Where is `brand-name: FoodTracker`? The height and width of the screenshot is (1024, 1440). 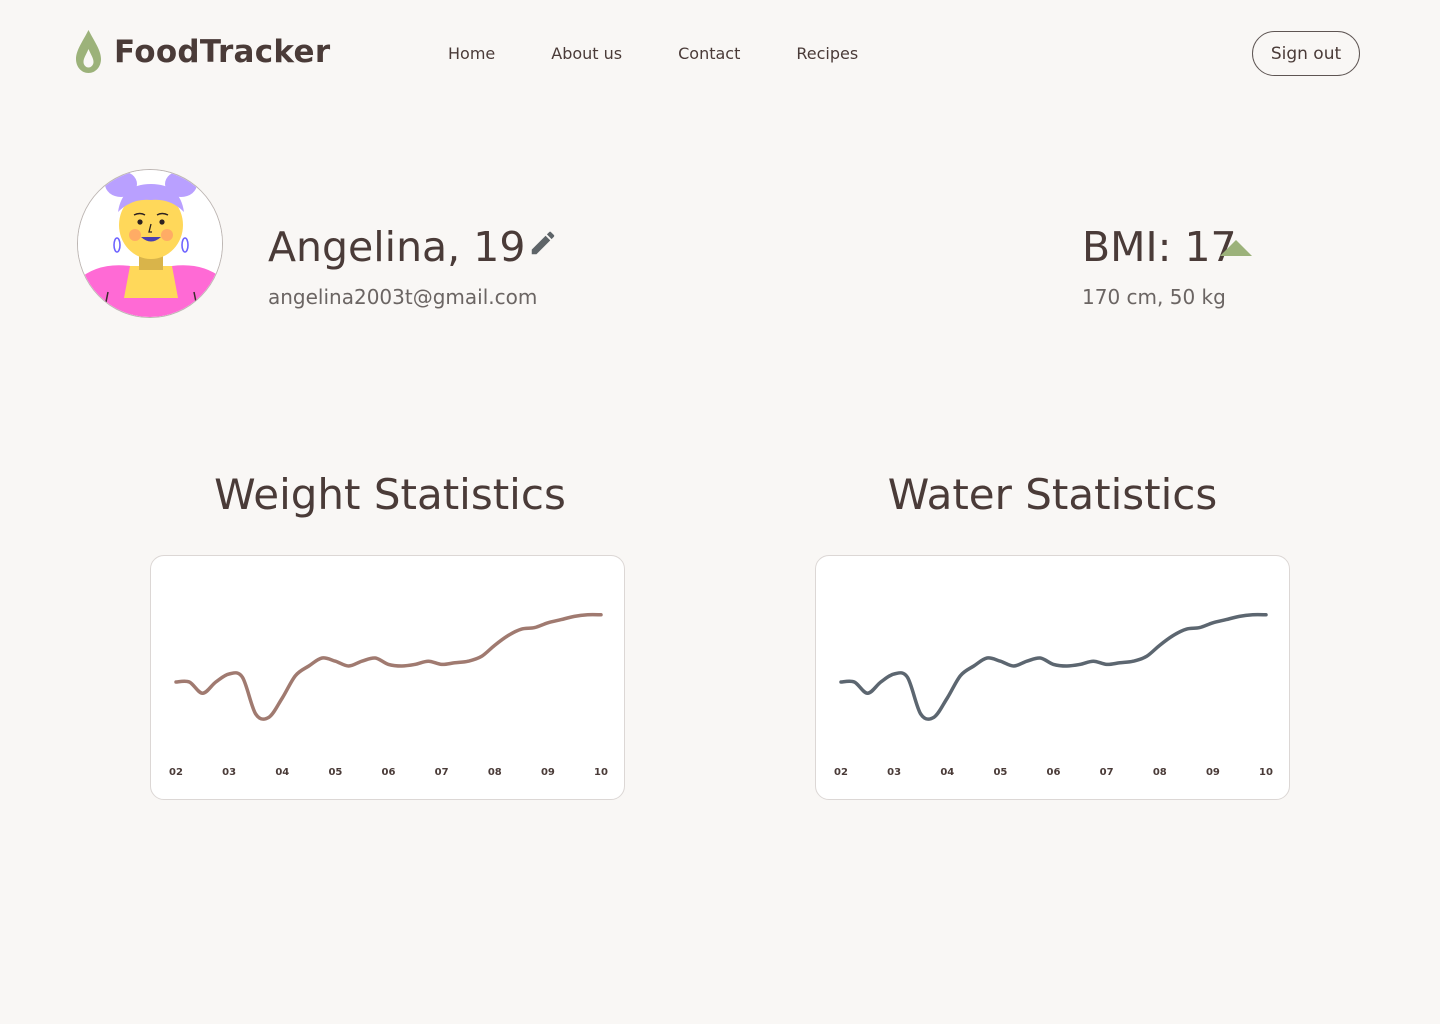 brand-name: FoodTracker is located at coordinates (222, 51).